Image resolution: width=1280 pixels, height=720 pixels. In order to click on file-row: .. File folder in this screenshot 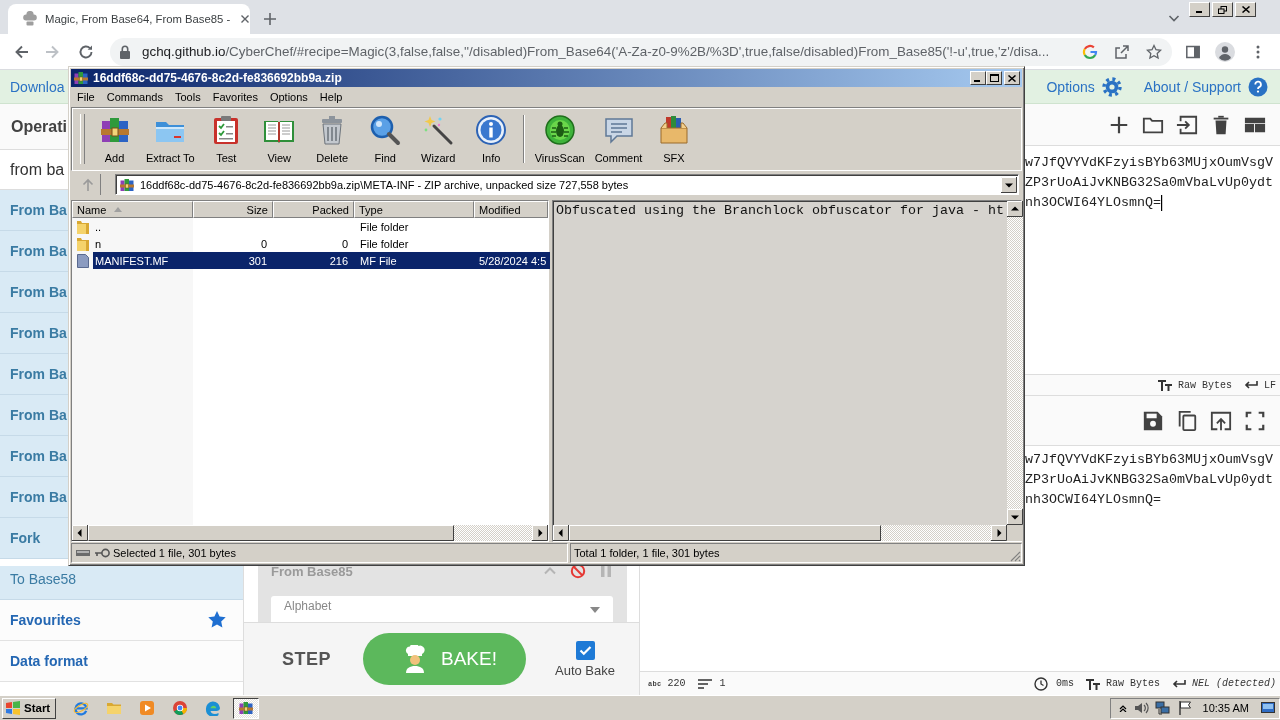, I will do `click(320, 226)`.